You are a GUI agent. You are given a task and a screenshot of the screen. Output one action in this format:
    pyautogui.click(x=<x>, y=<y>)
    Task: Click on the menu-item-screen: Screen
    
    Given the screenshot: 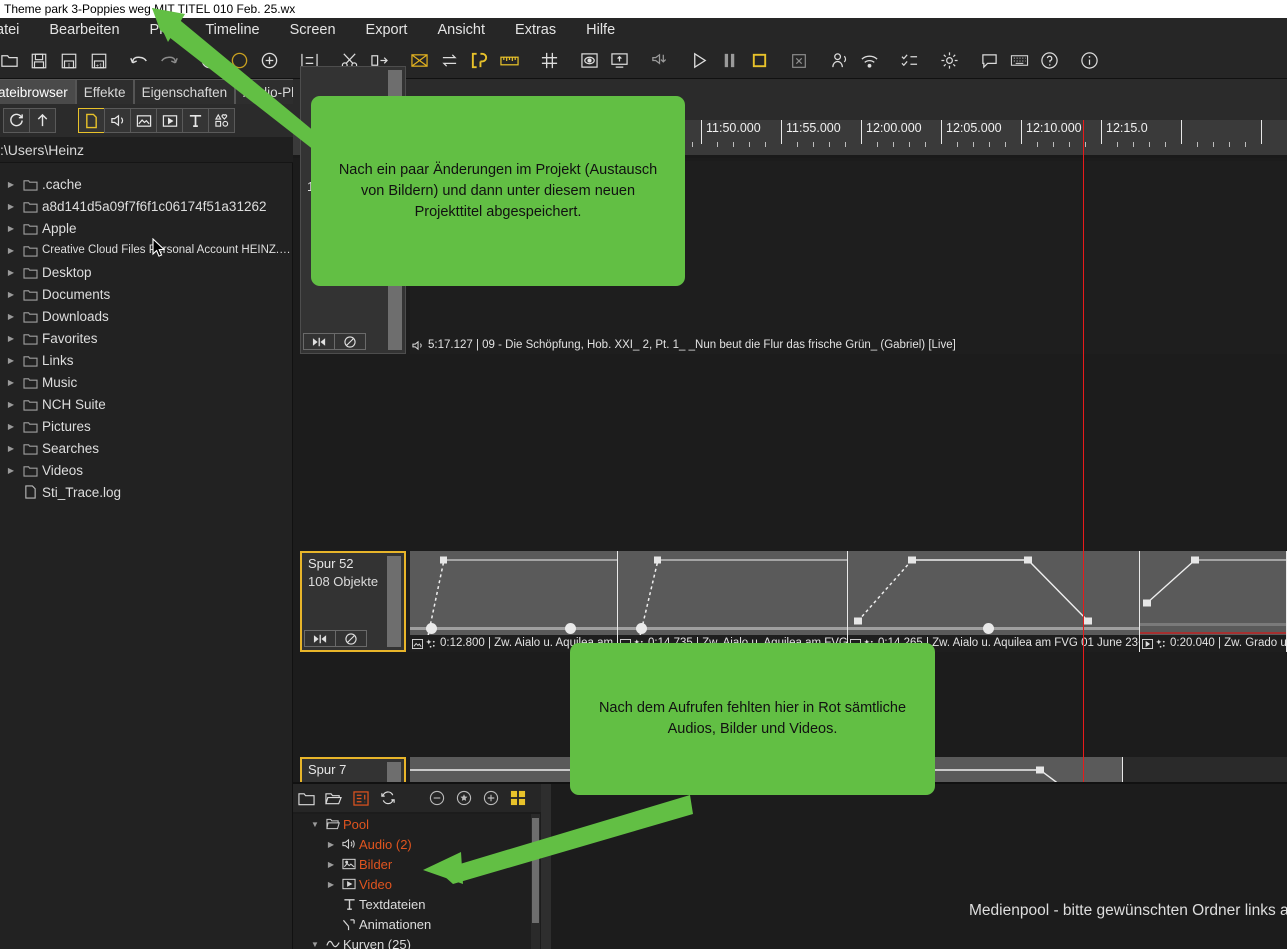 What is the action you would take?
    pyautogui.click(x=313, y=30)
    